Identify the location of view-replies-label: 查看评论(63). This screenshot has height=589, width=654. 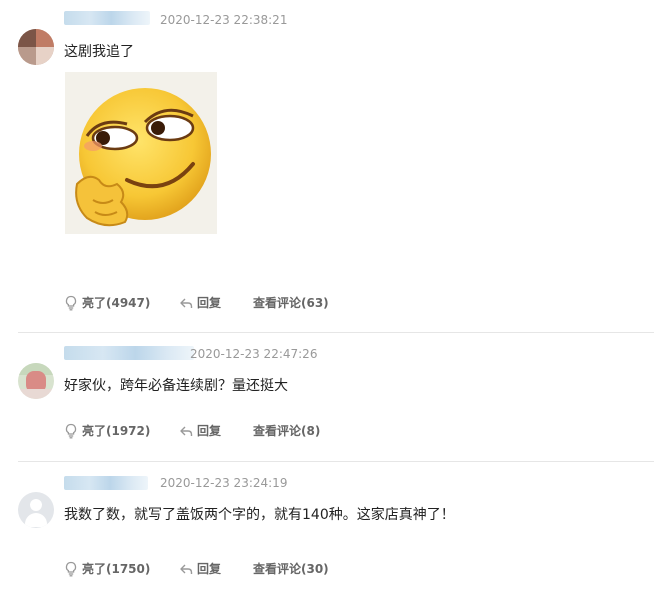
(291, 303).